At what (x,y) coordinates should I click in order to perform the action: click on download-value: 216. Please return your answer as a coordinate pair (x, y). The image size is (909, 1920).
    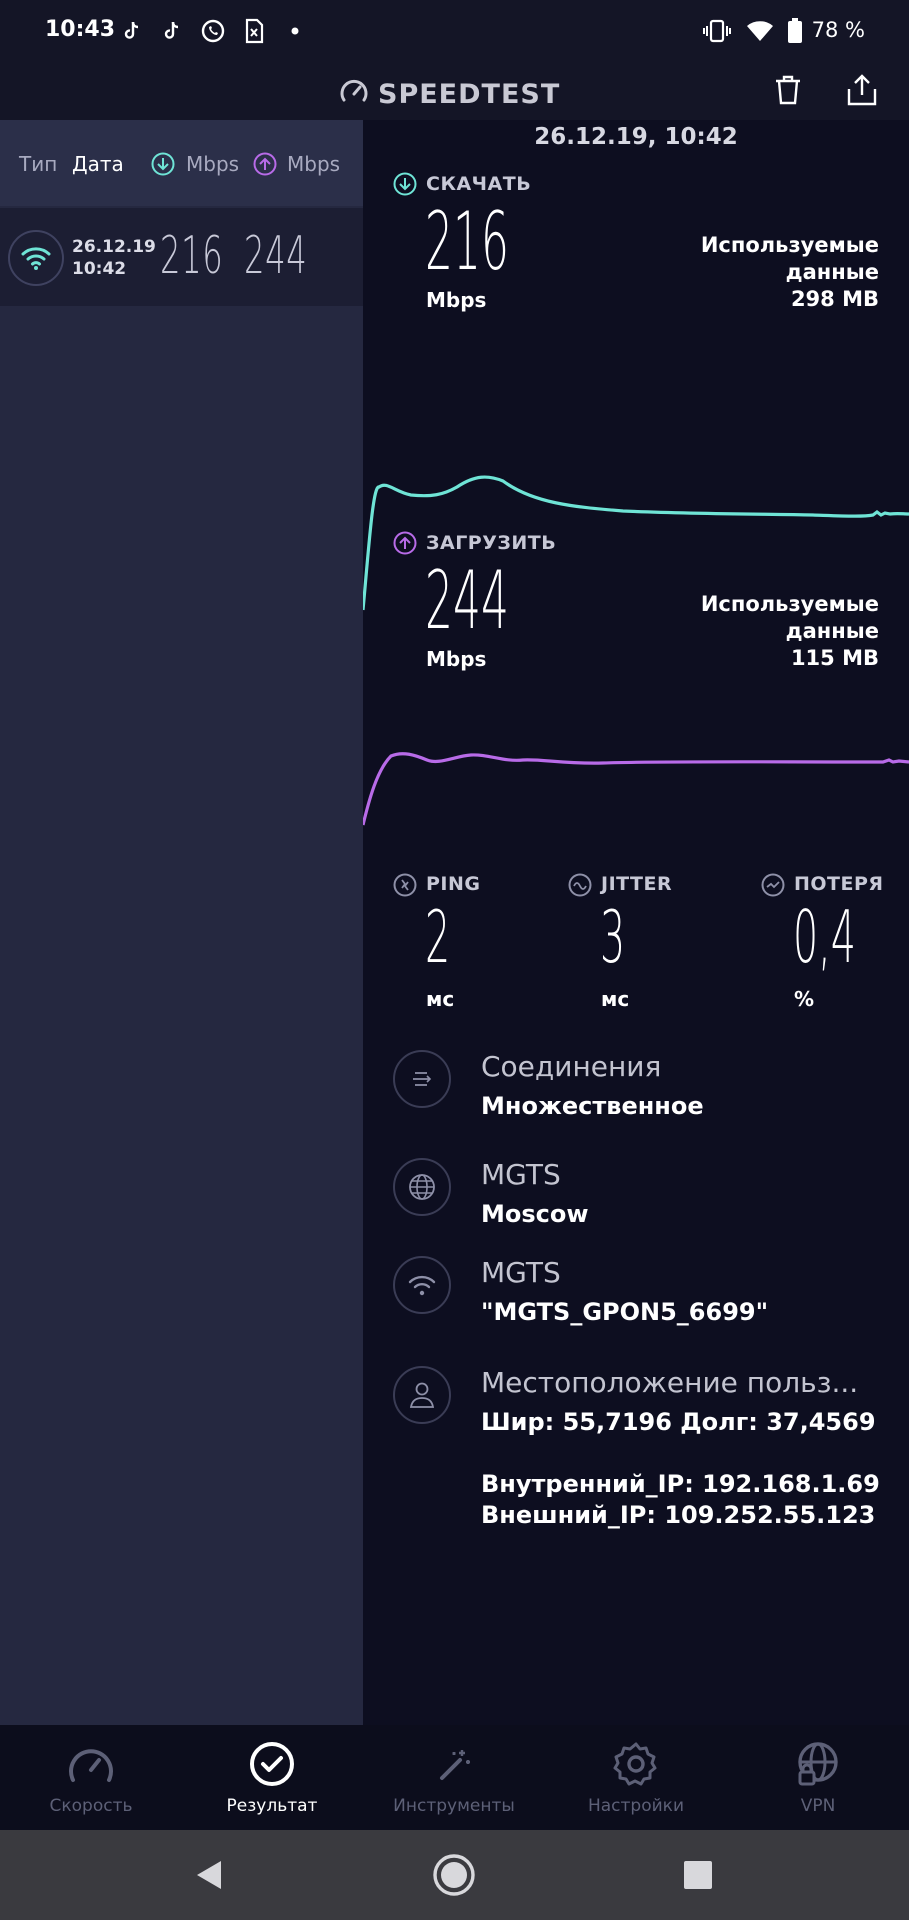
    Looking at the image, I should click on (467, 241).